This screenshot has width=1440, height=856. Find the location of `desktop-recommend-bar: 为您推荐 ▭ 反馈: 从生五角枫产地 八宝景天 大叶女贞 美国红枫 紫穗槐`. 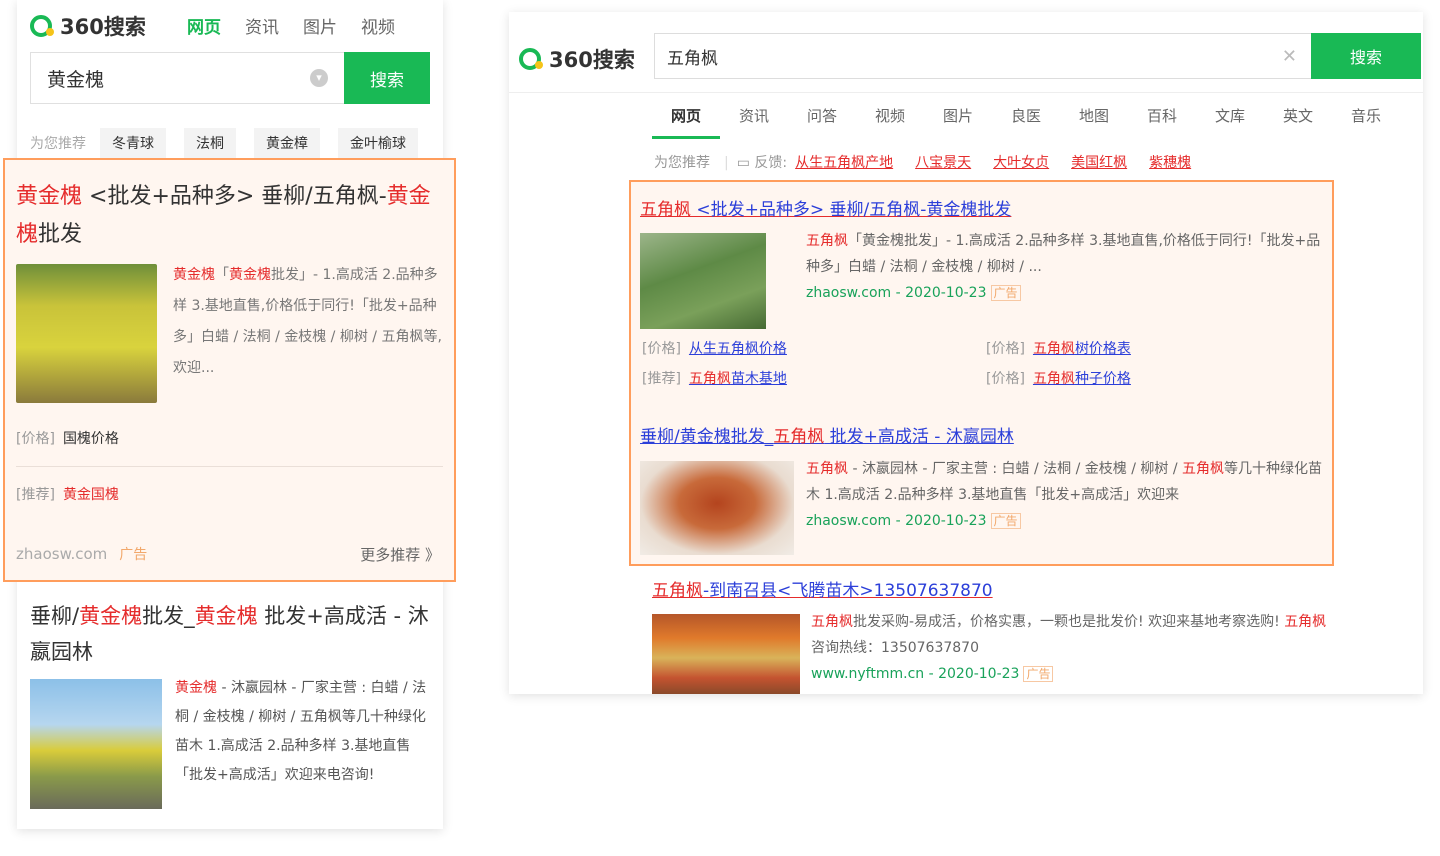

desktop-recommend-bar: 为您推荐 ▭ 反馈: 从生五角枫产地 八宝景天 大叶女贞 美国红枫 紫穗槐 is located at coordinates (933, 162).